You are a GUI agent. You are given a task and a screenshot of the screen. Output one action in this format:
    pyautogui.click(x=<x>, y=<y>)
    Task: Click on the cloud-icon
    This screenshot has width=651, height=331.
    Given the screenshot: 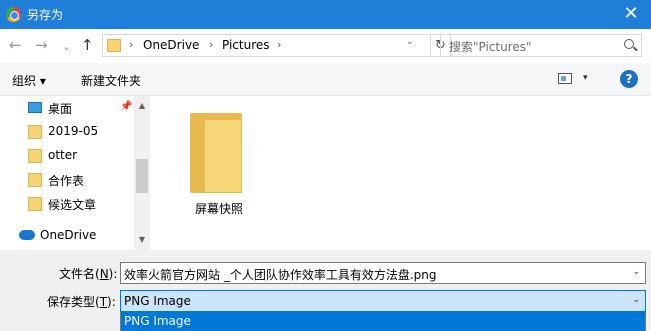 What is the action you would take?
    pyautogui.click(x=27, y=235)
    